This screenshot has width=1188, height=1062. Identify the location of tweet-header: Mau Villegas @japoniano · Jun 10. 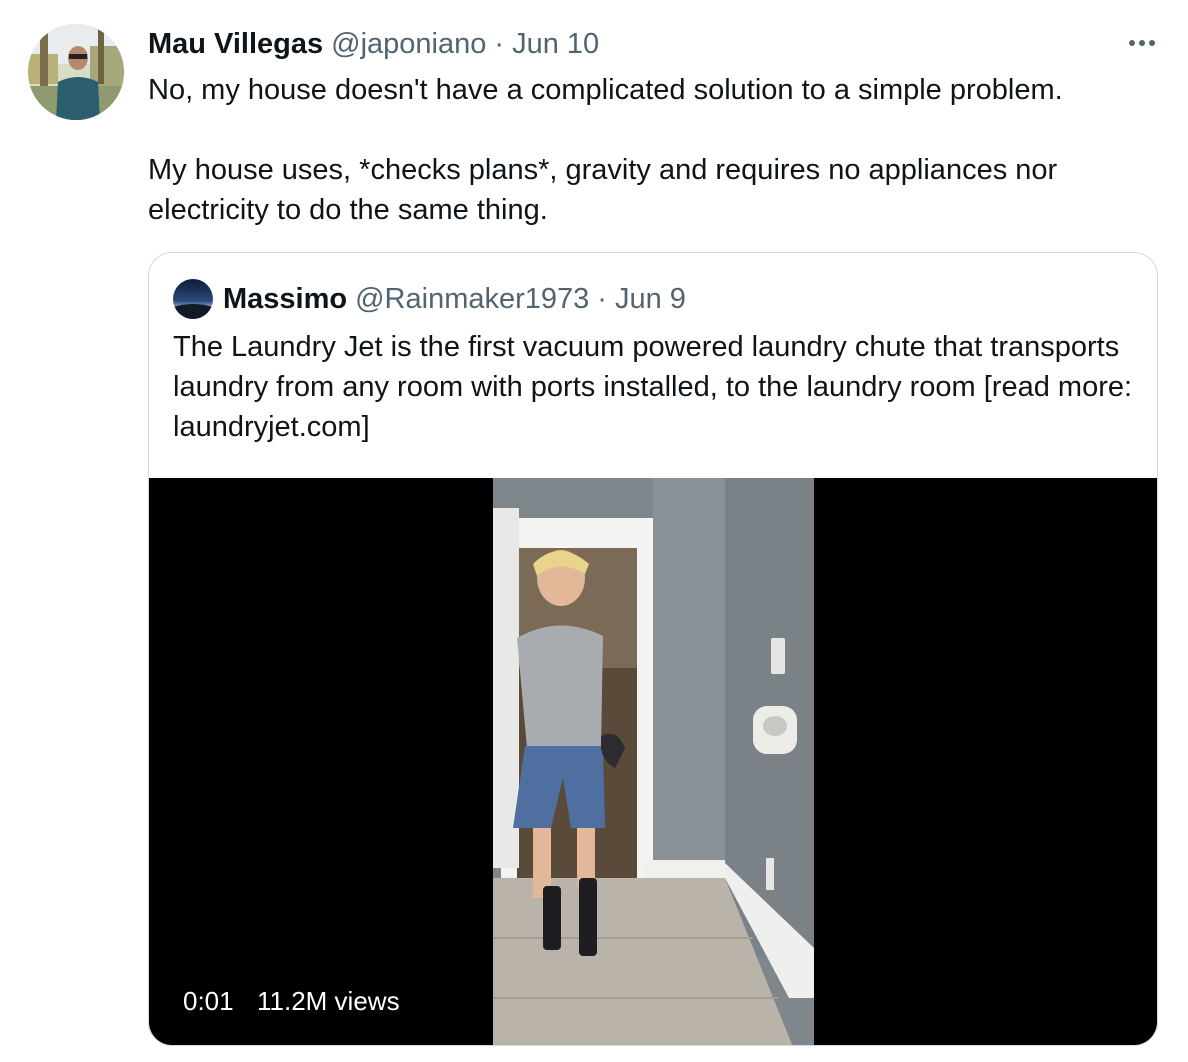
(373, 44).